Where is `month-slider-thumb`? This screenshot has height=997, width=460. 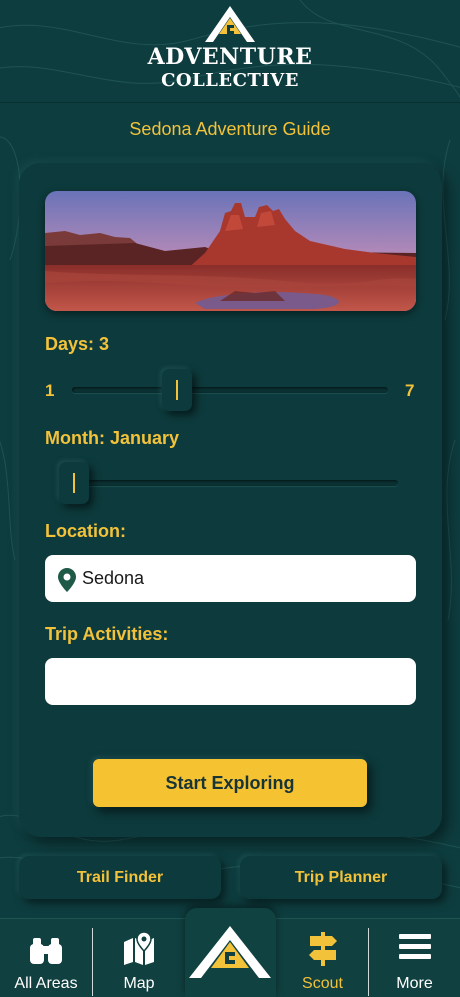 month-slider-thumb is located at coordinates (74, 483).